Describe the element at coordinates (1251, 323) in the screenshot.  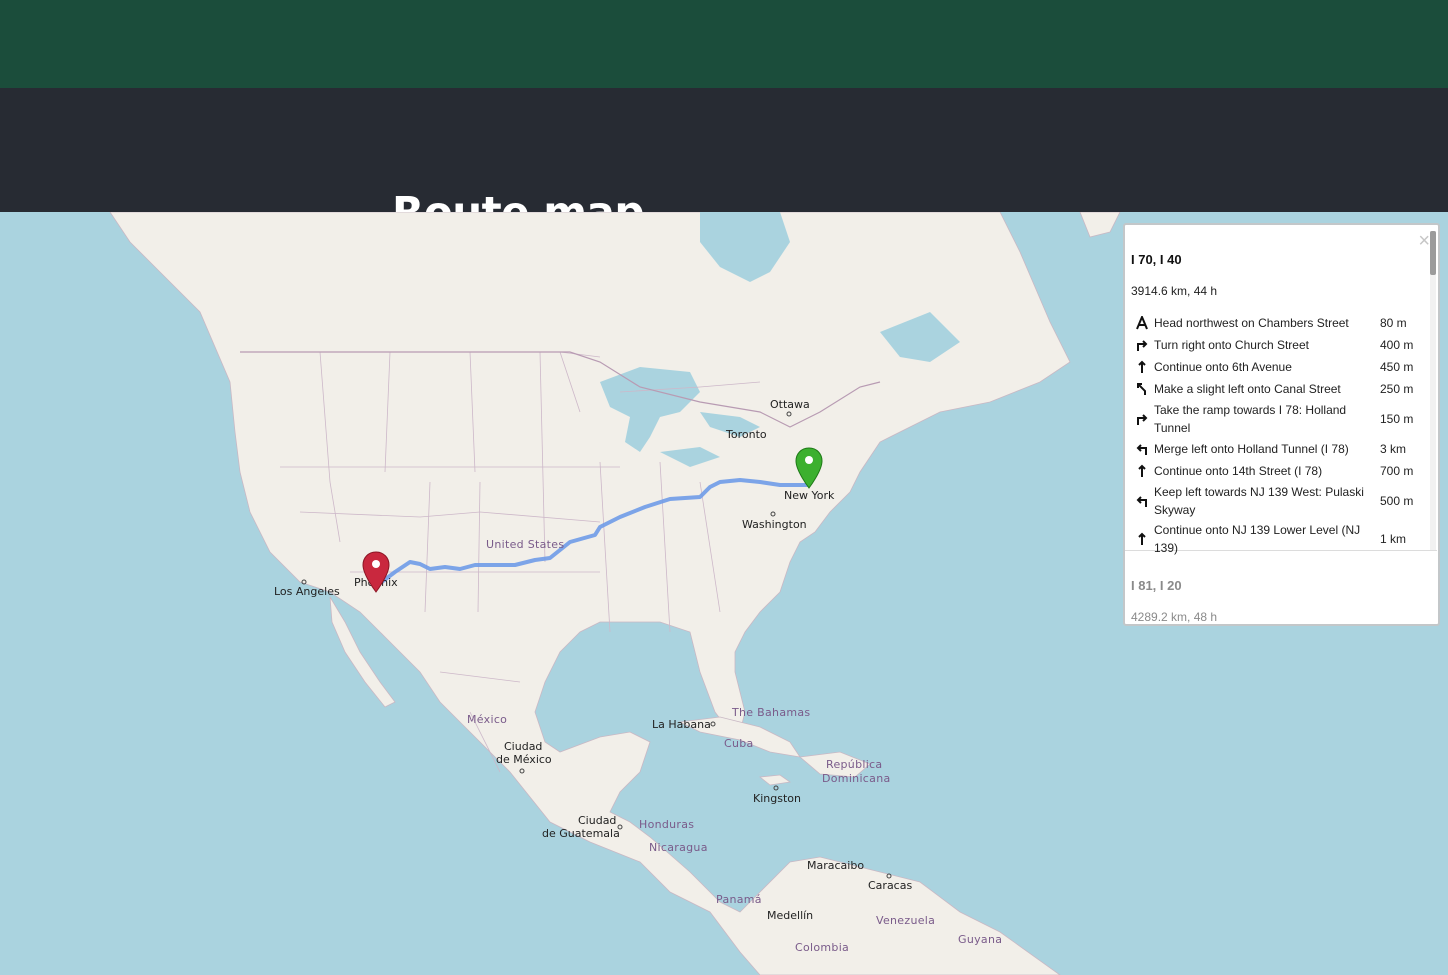
I see `step-instruction: Head northwest on Chambers Street` at that location.